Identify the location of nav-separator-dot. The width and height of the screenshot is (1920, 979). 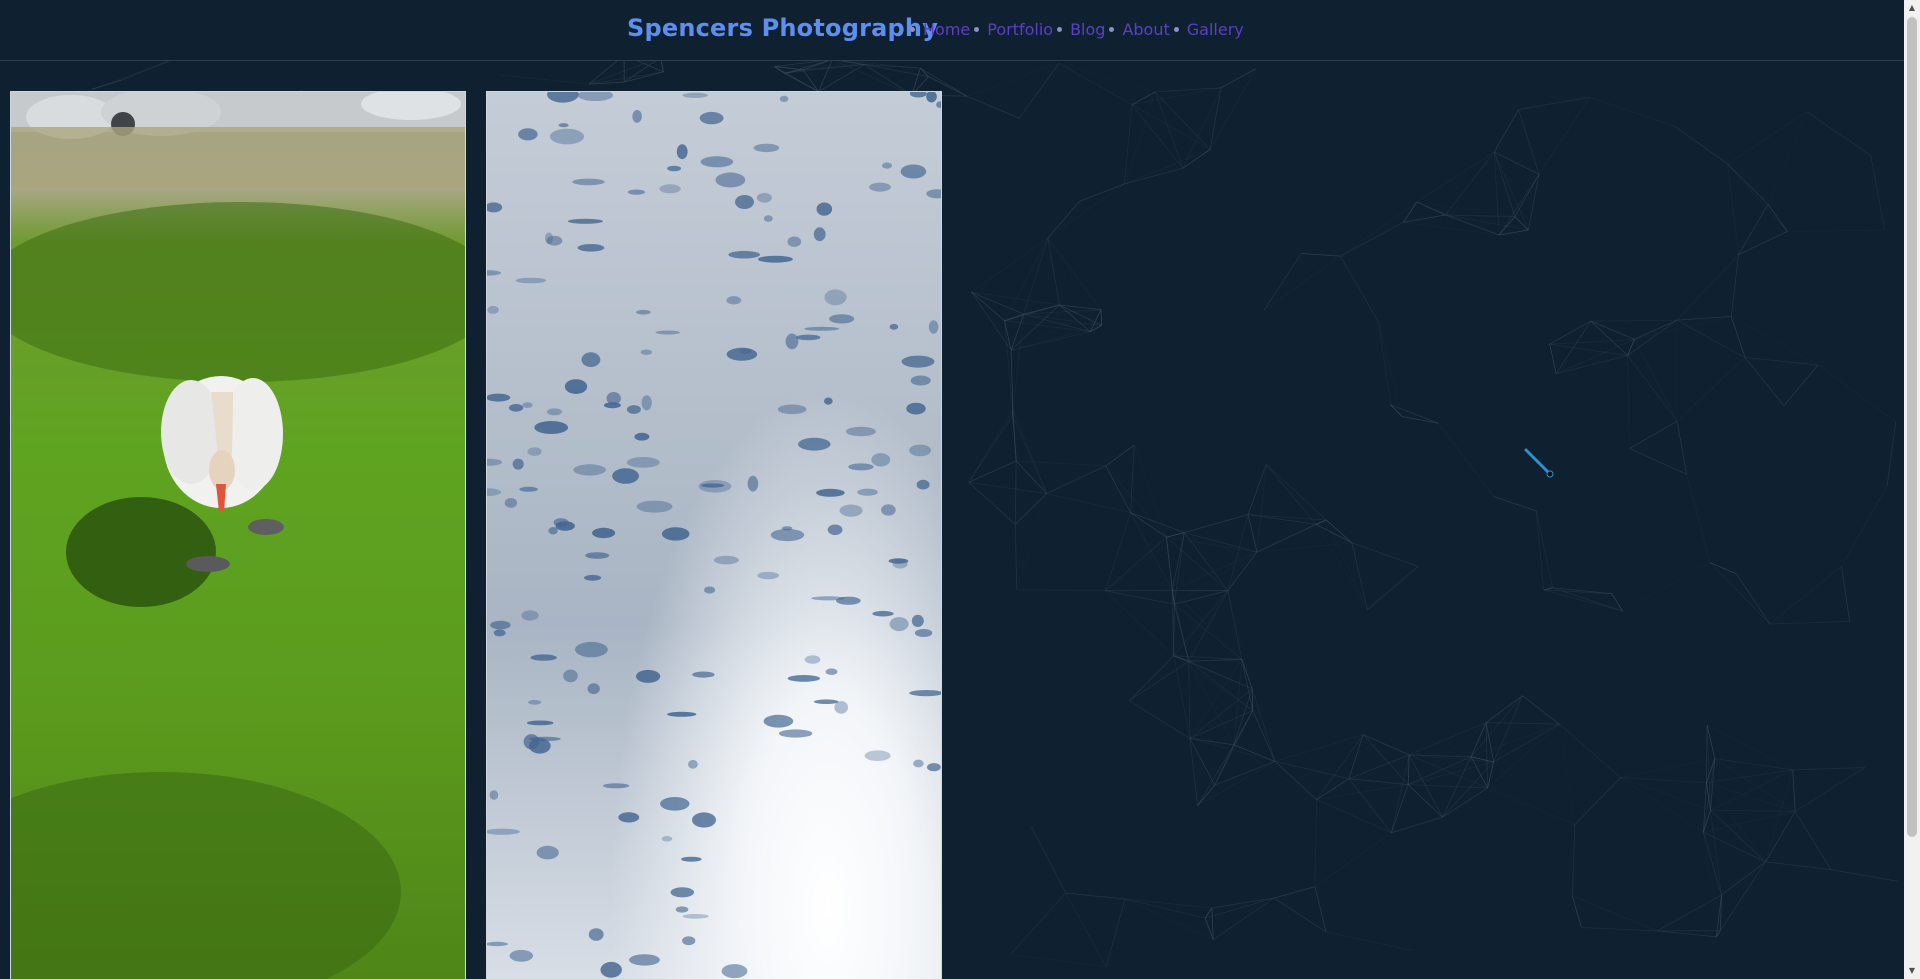
(1112, 29).